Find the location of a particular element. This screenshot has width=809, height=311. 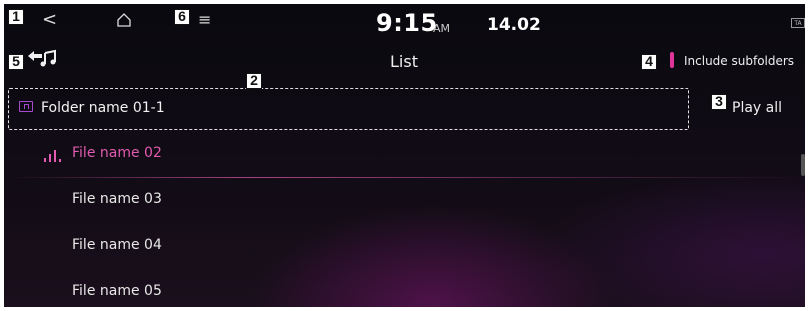

header: List Include subfolders is located at coordinates (404, 64).